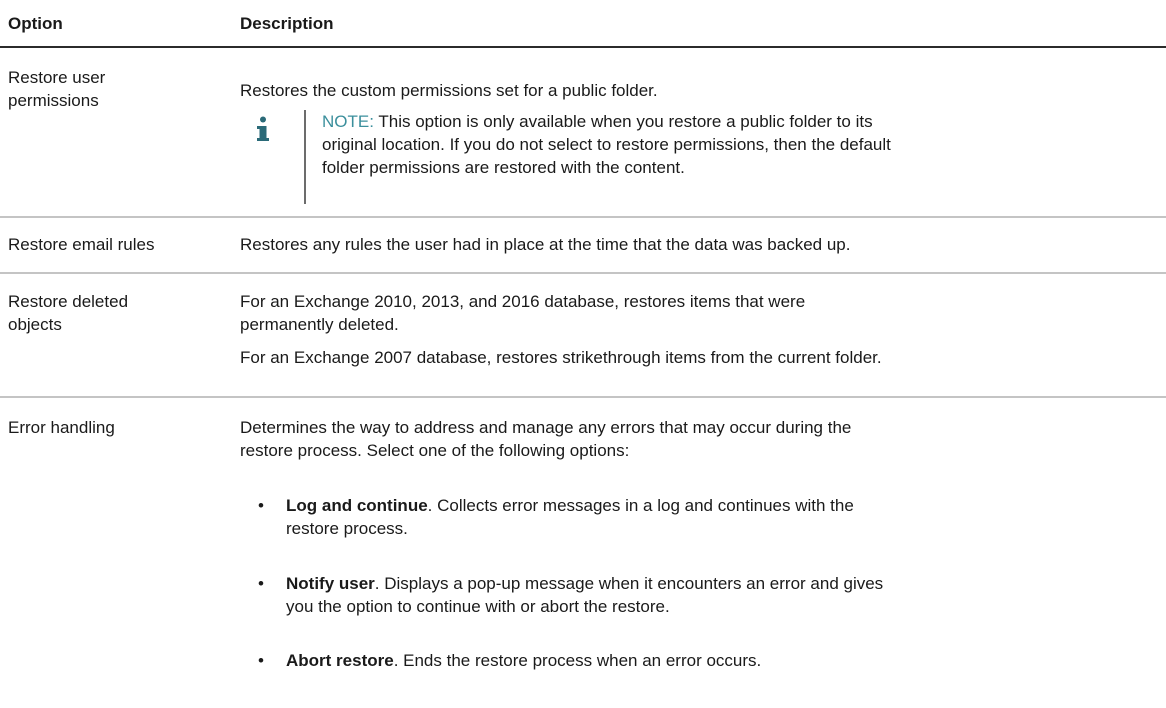 Image resolution: width=1166 pixels, height=708 pixels. Describe the element at coordinates (57, 77) in the screenshot. I see `option-line: Restore user` at that location.